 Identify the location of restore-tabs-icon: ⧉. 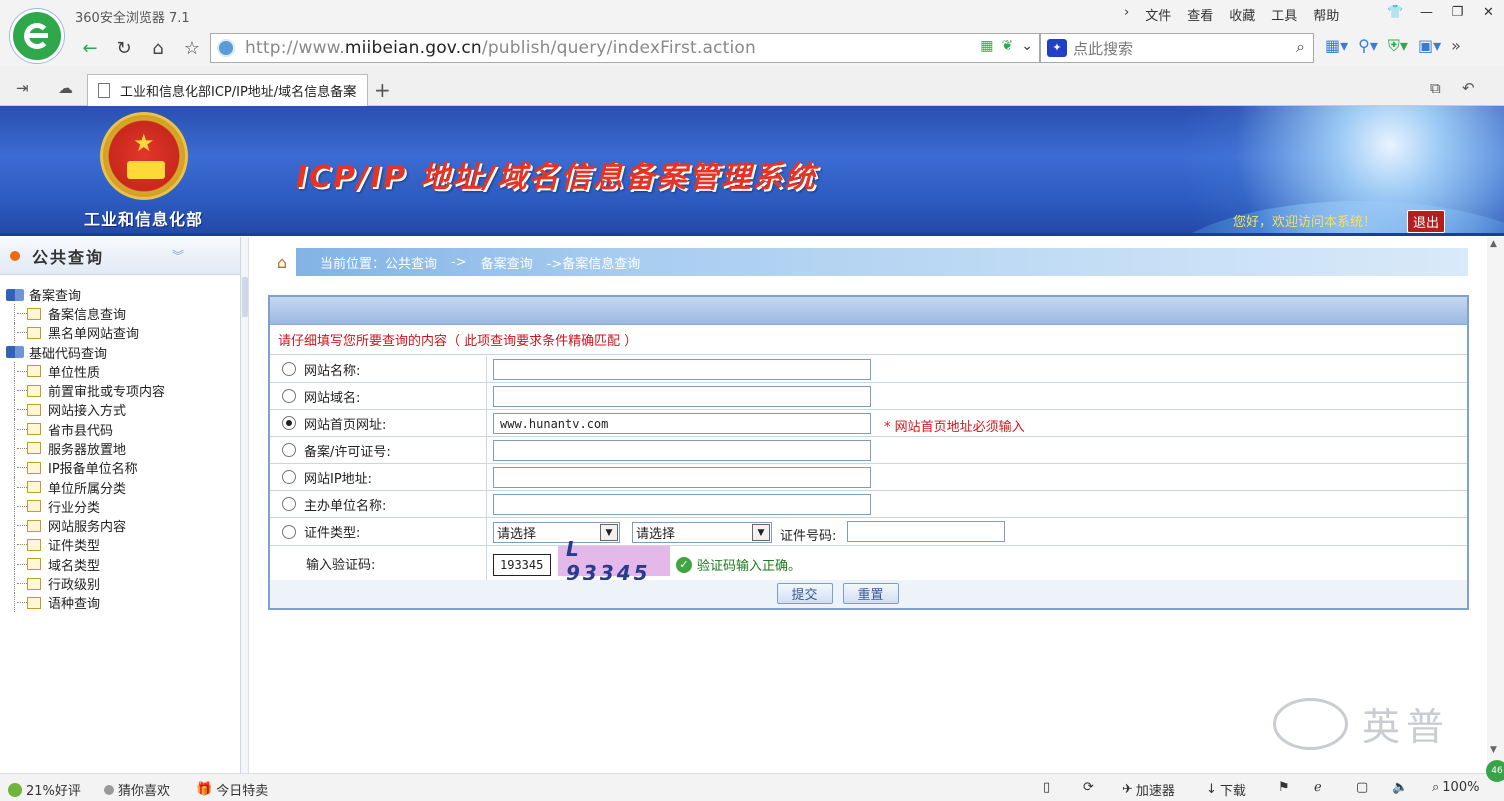
(1435, 88).